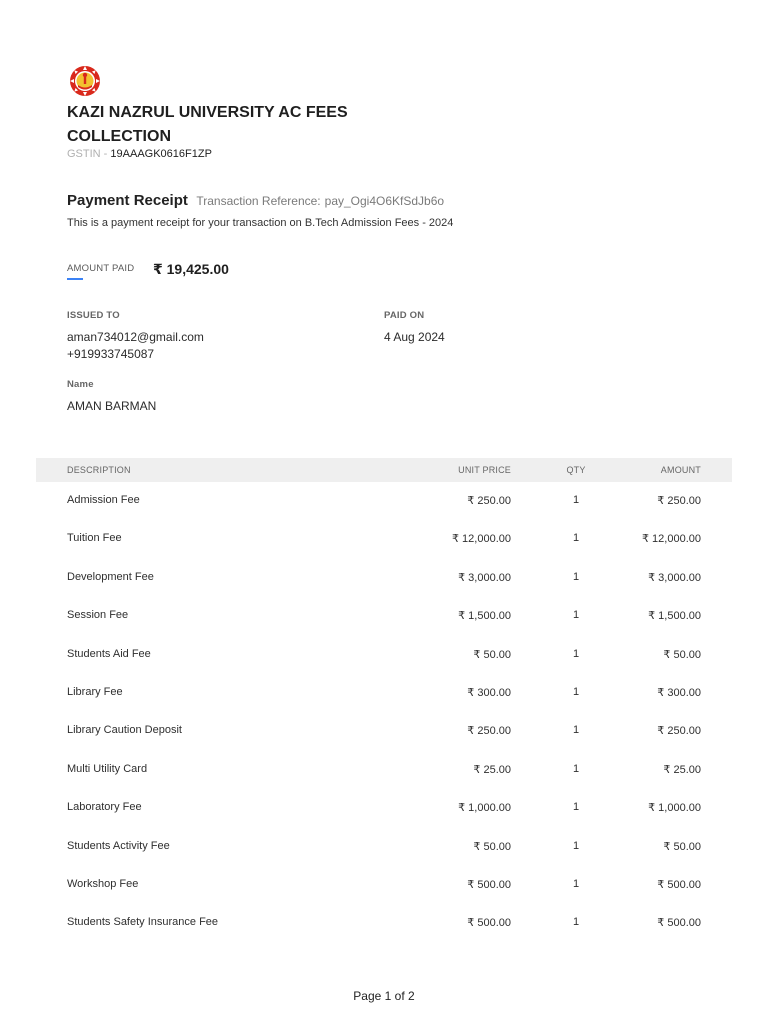  I want to click on header-description: DESCRIPTION, so click(99, 470).